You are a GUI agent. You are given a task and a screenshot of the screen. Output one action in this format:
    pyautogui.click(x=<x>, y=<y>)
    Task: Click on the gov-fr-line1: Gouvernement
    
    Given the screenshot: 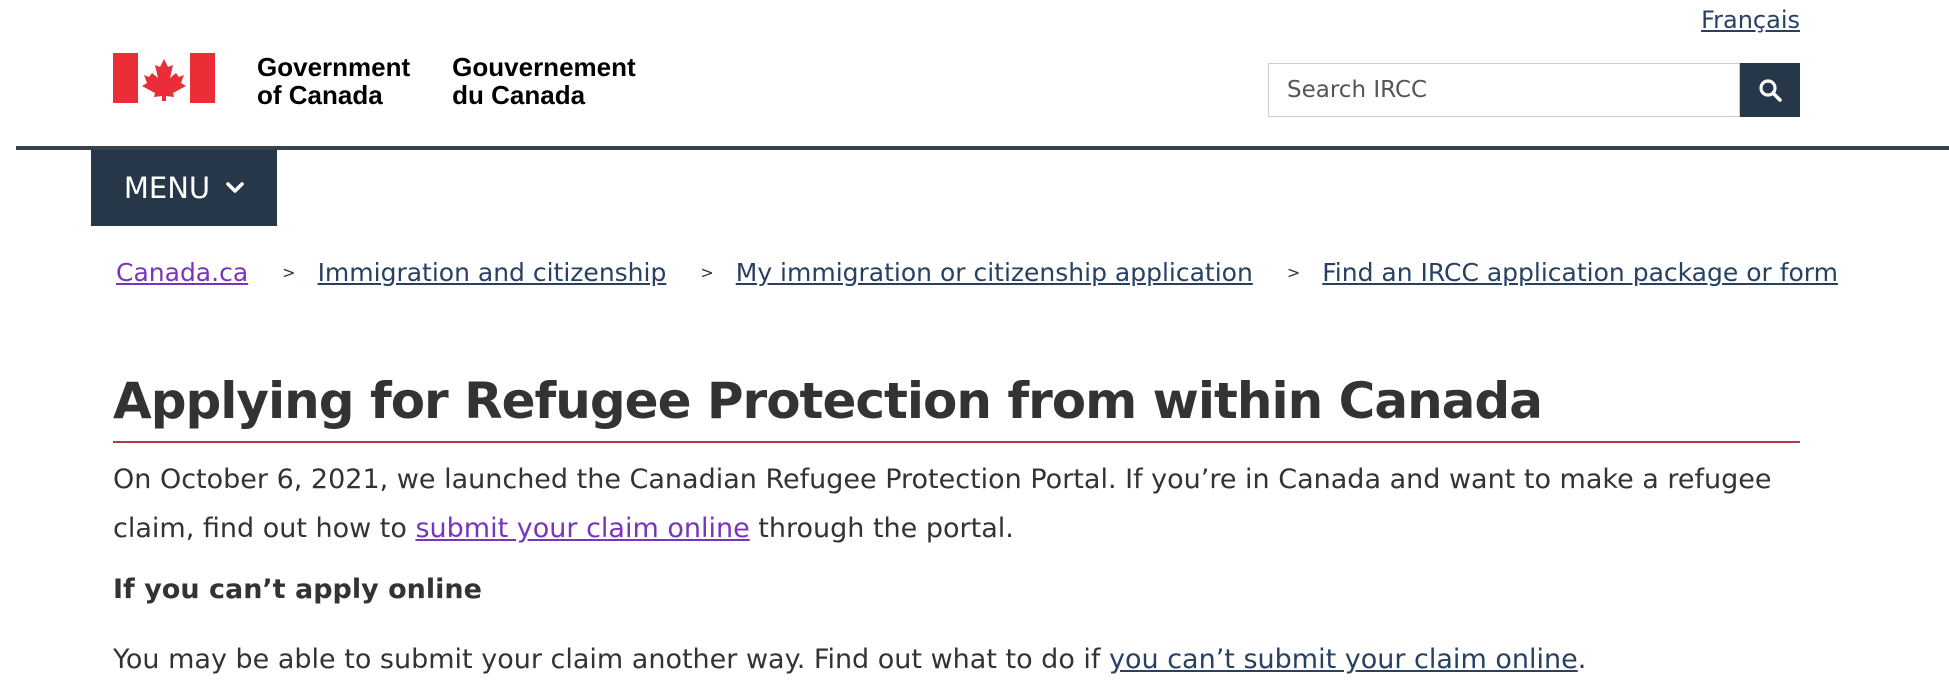 What is the action you would take?
    pyautogui.click(x=544, y=67)
    